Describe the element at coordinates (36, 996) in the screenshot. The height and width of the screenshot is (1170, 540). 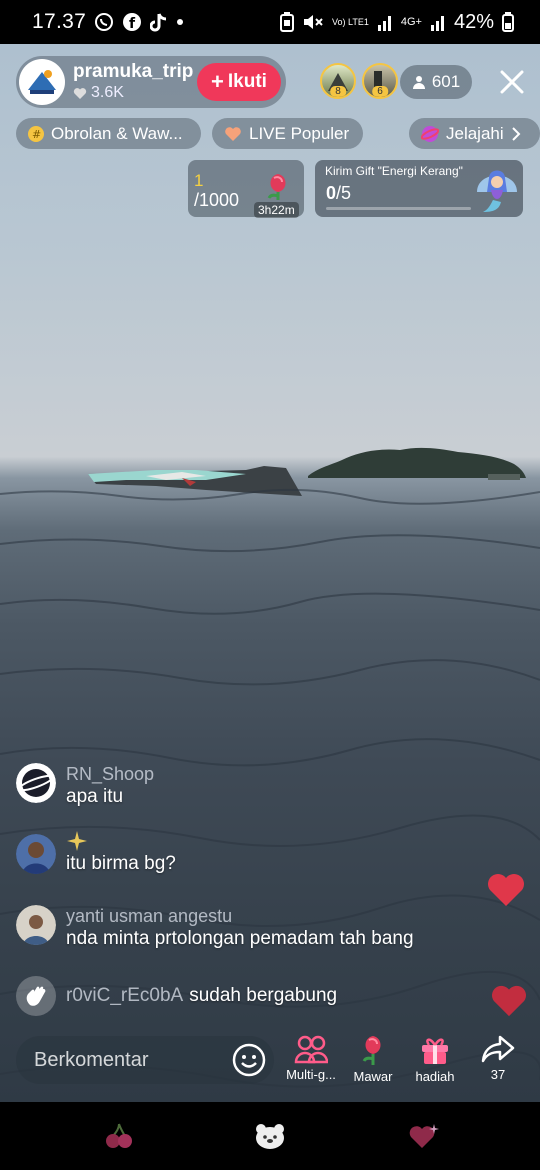
I see `wave-hand-icon` at that location.